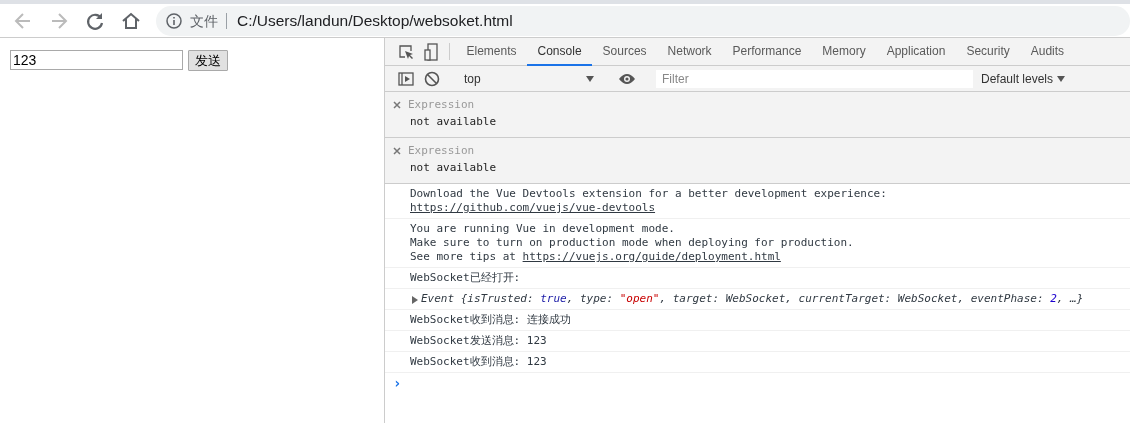 Image resolution: width=1130 pixels, height=423 pixels. I want to click on context-selector: top, so click(529, 78).